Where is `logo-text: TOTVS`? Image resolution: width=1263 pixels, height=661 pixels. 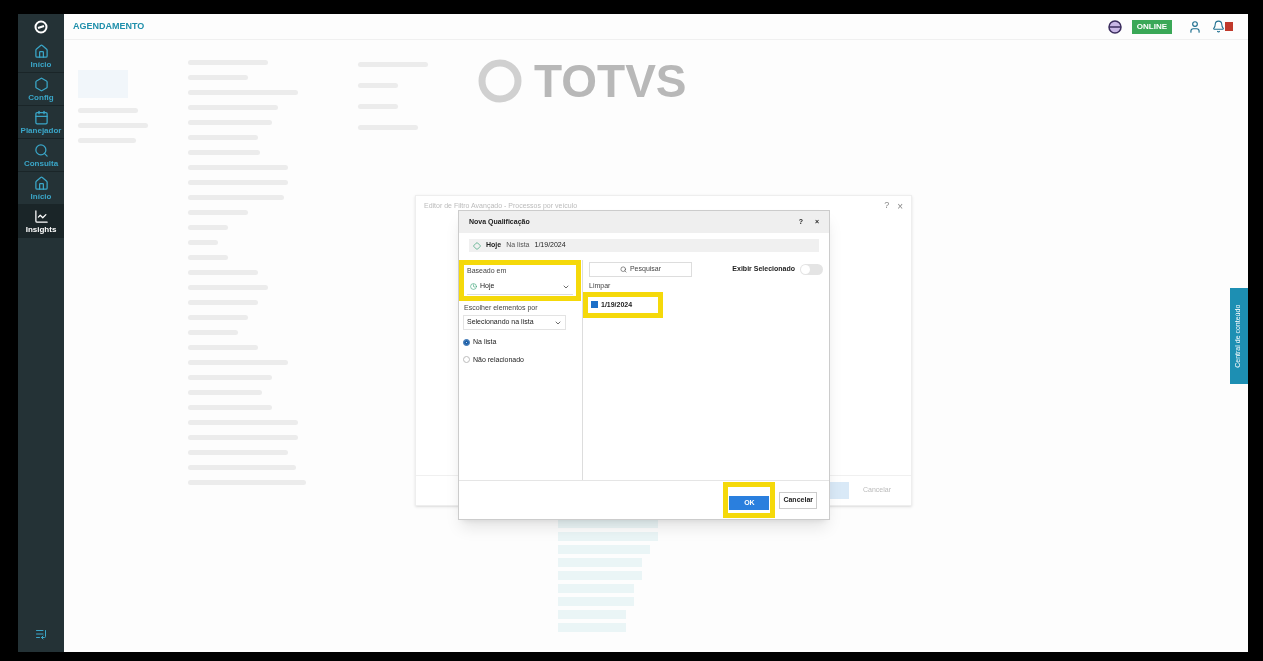
logo-text: TOTVS is located at coordinates (610, 81).